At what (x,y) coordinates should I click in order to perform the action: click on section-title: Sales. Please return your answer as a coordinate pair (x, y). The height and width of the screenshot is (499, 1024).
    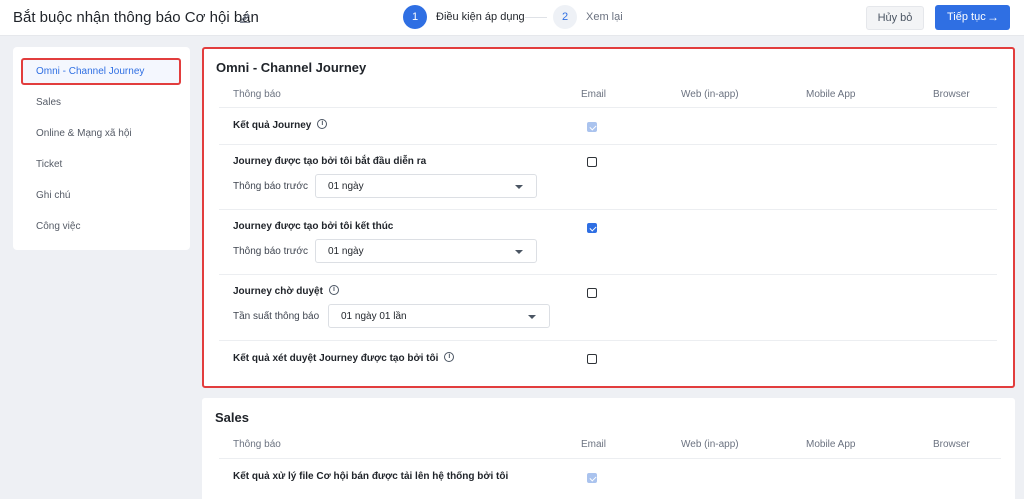
    Looking at the image, I should click on (232, 417).